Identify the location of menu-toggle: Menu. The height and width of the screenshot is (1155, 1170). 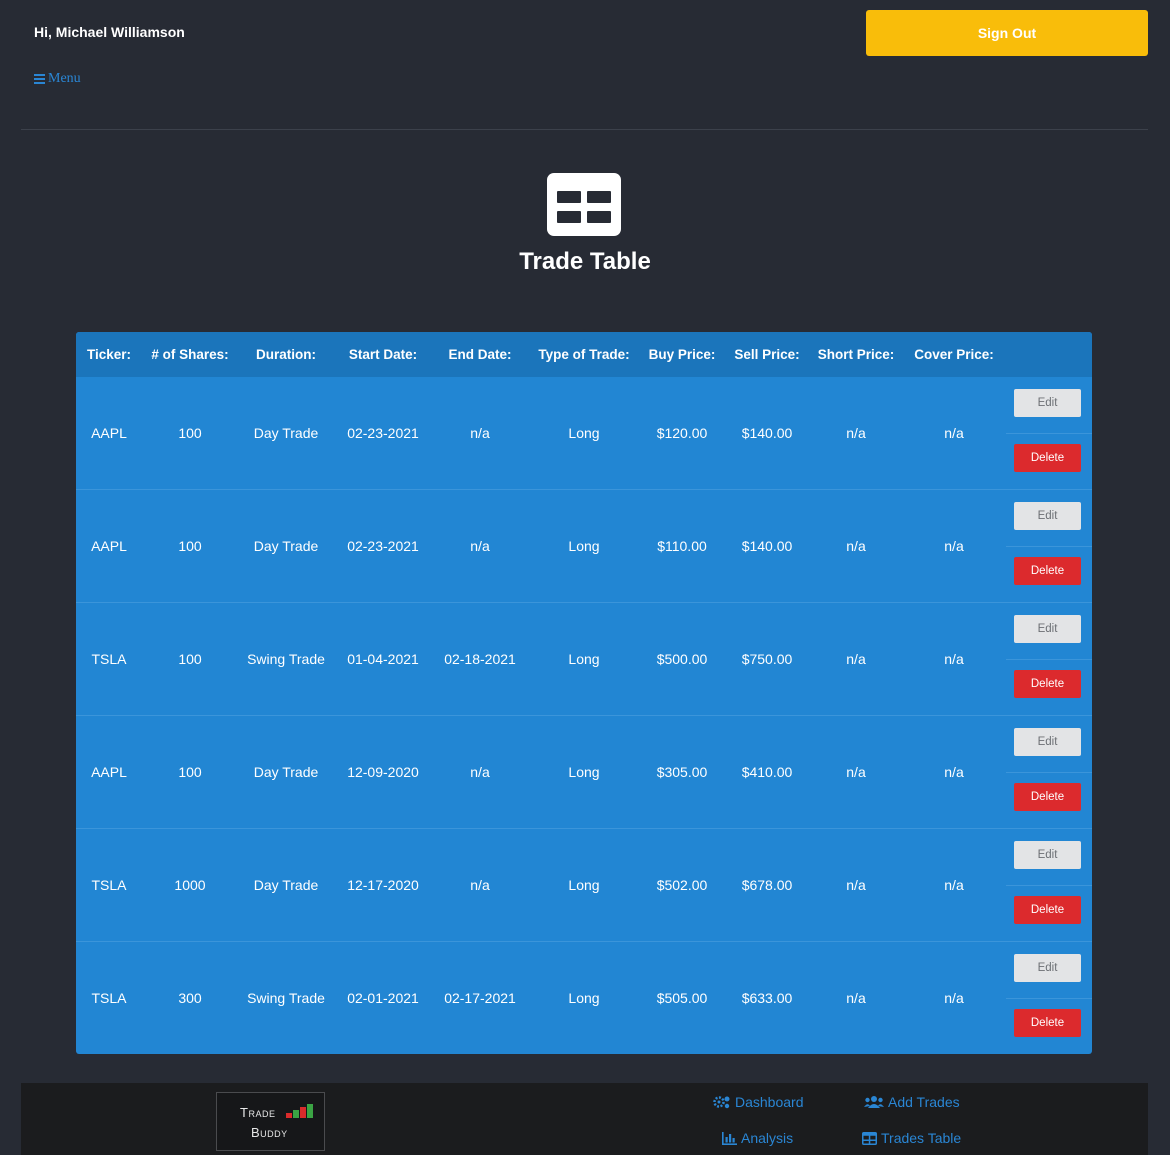
(57, 79).